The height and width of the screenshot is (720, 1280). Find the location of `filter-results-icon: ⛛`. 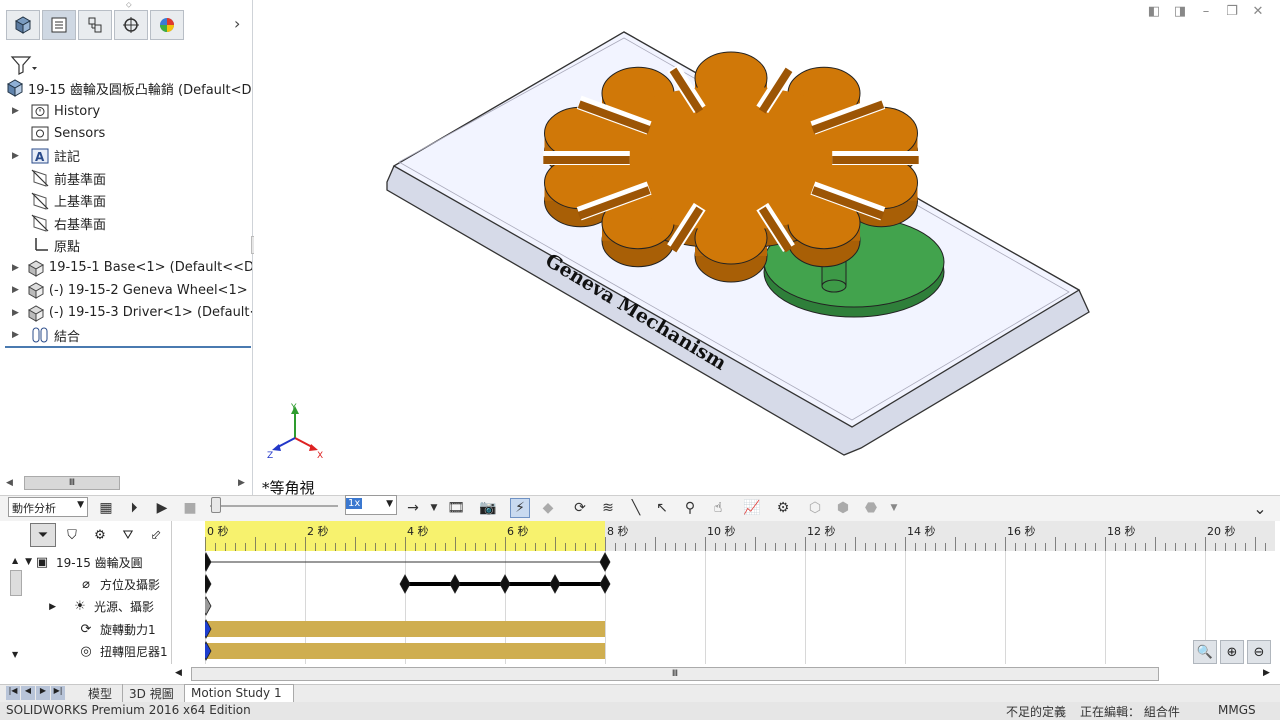

filter-results-icon: ⛛ is located at coordinates (128, 535).